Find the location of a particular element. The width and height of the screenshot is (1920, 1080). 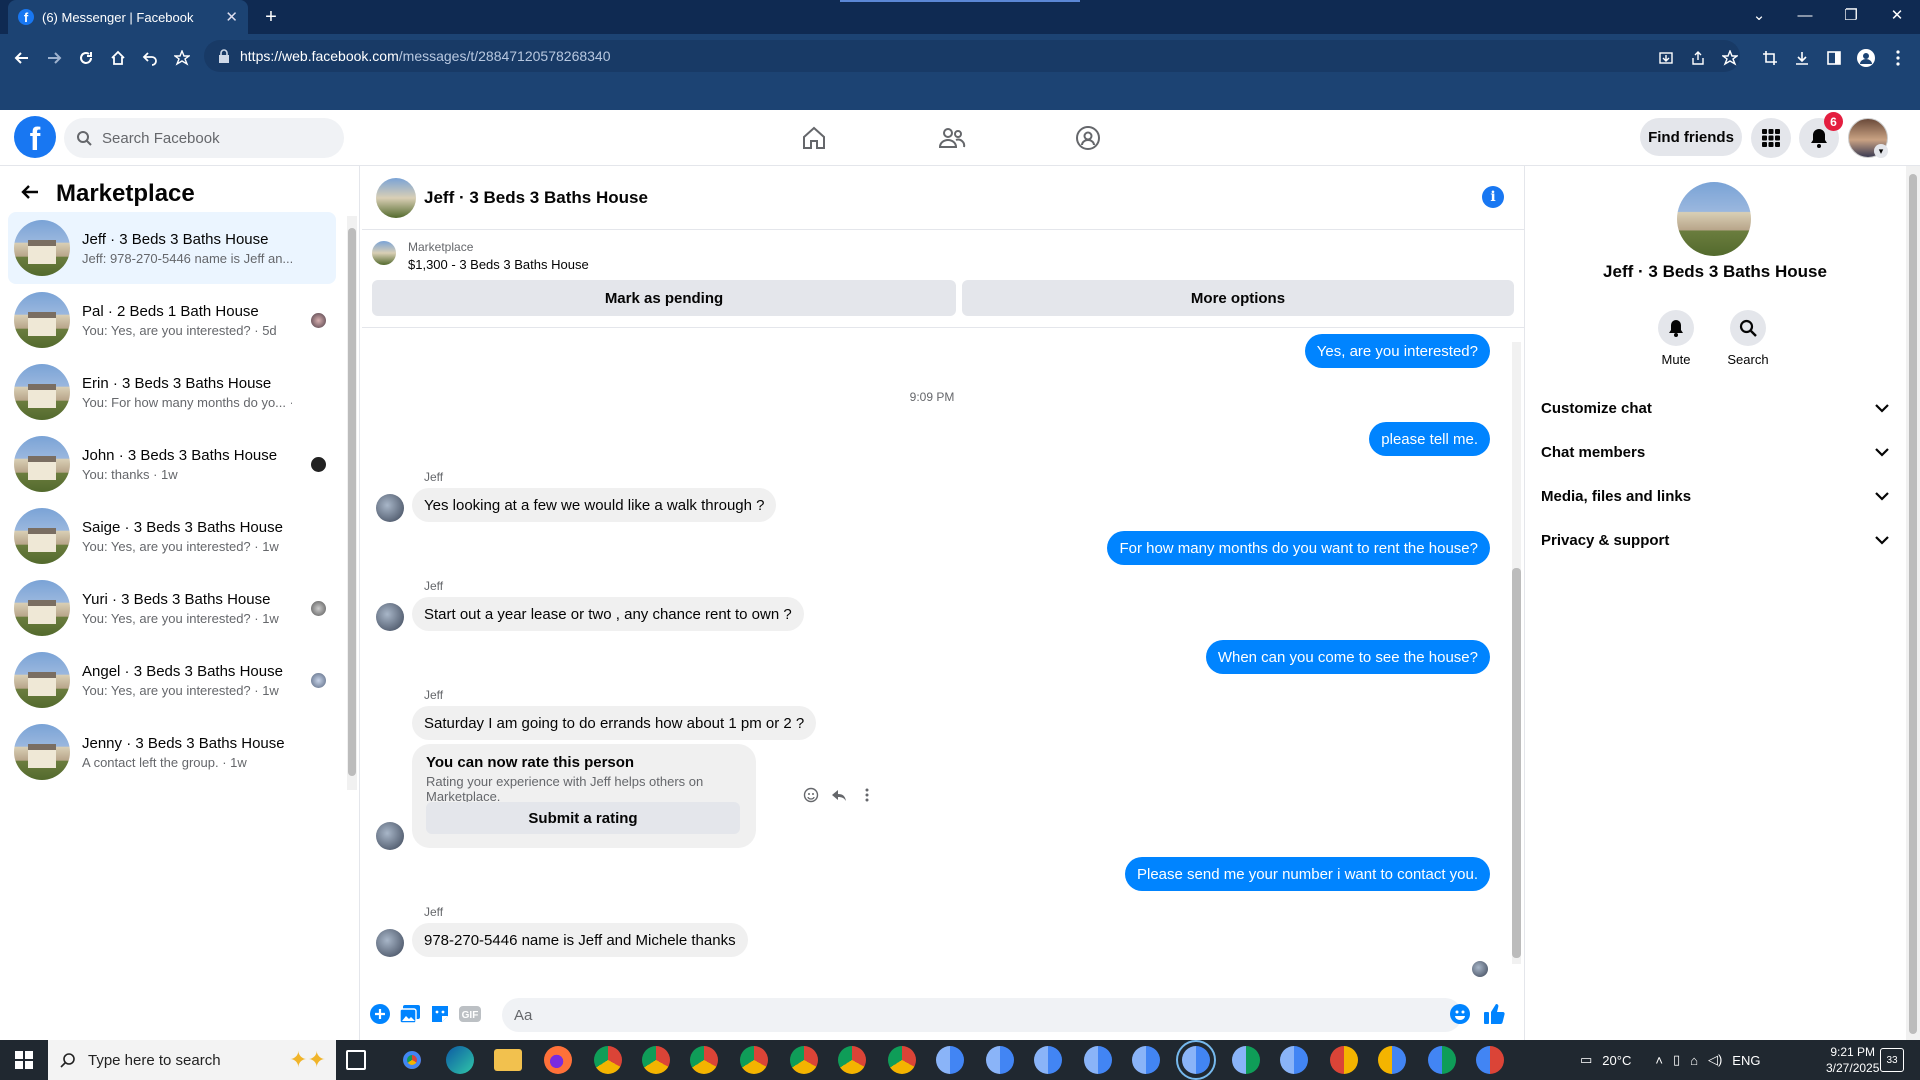

battery-icon: ▯ is located at coordinates (1676, 1060).